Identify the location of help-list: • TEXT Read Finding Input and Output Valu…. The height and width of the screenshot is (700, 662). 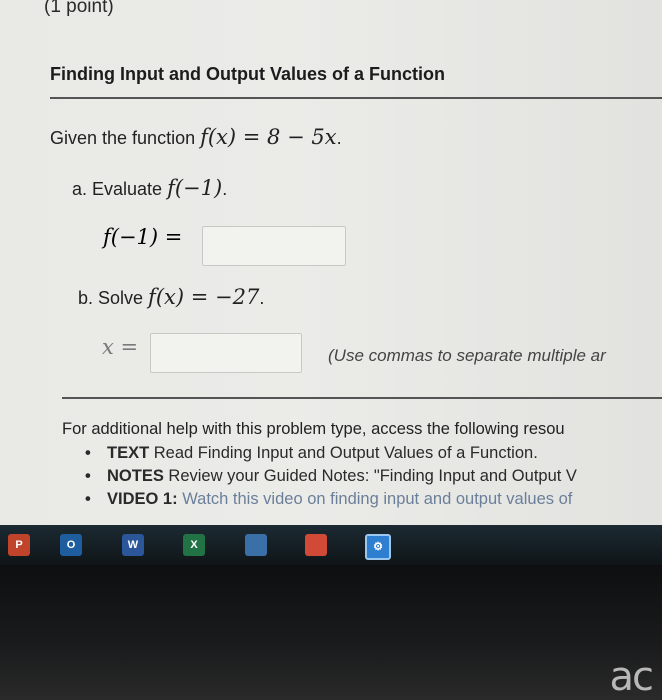
(331, 478).